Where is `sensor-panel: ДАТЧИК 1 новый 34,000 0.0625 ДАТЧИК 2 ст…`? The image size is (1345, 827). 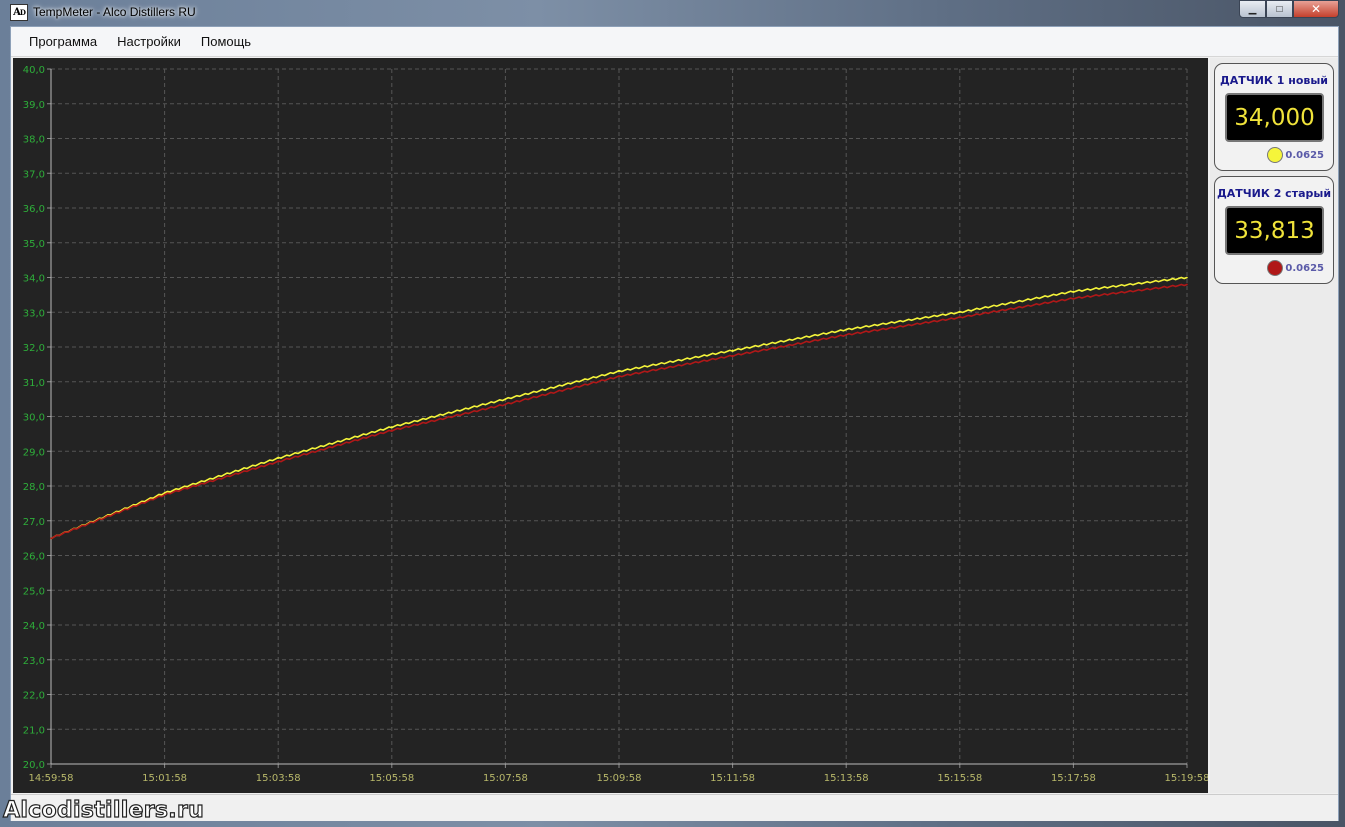 sensor-panel: ДАТЧИК 1 новый 34,000 0.0625 ДАТЧИК 2 ст… is located at coordinates (1274, 425).